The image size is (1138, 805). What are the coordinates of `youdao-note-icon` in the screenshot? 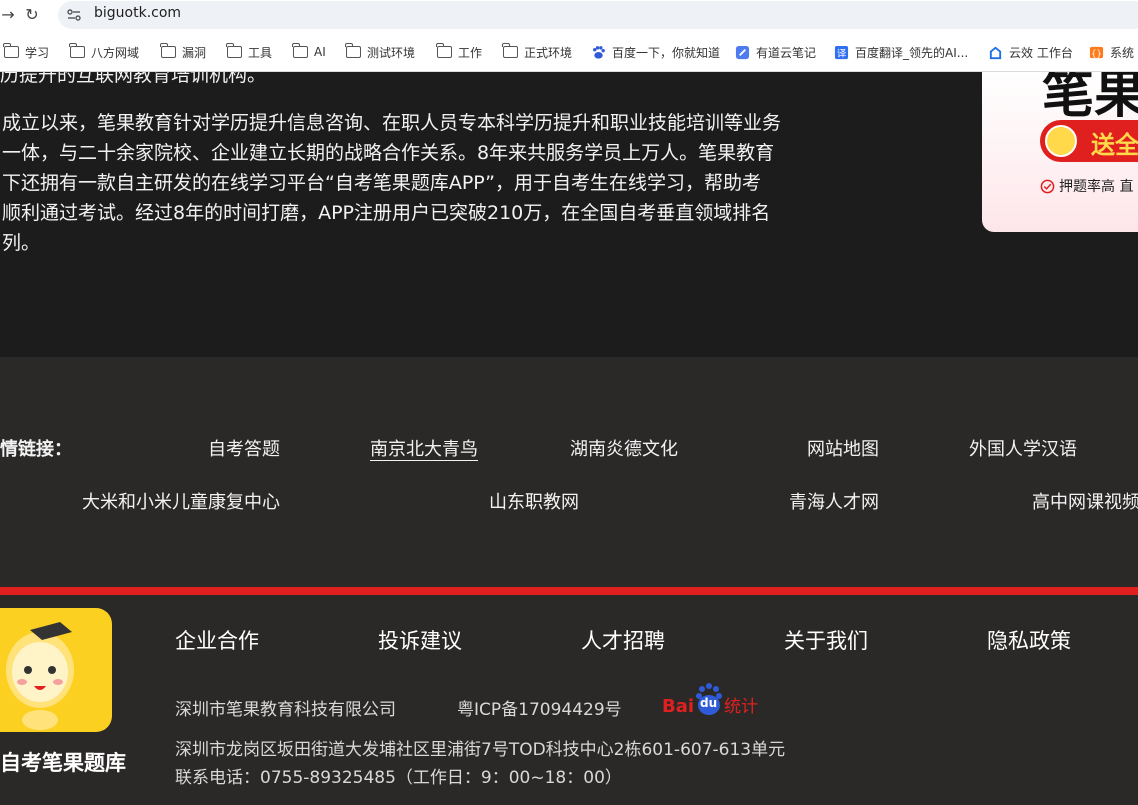 It's located at (742, 52).